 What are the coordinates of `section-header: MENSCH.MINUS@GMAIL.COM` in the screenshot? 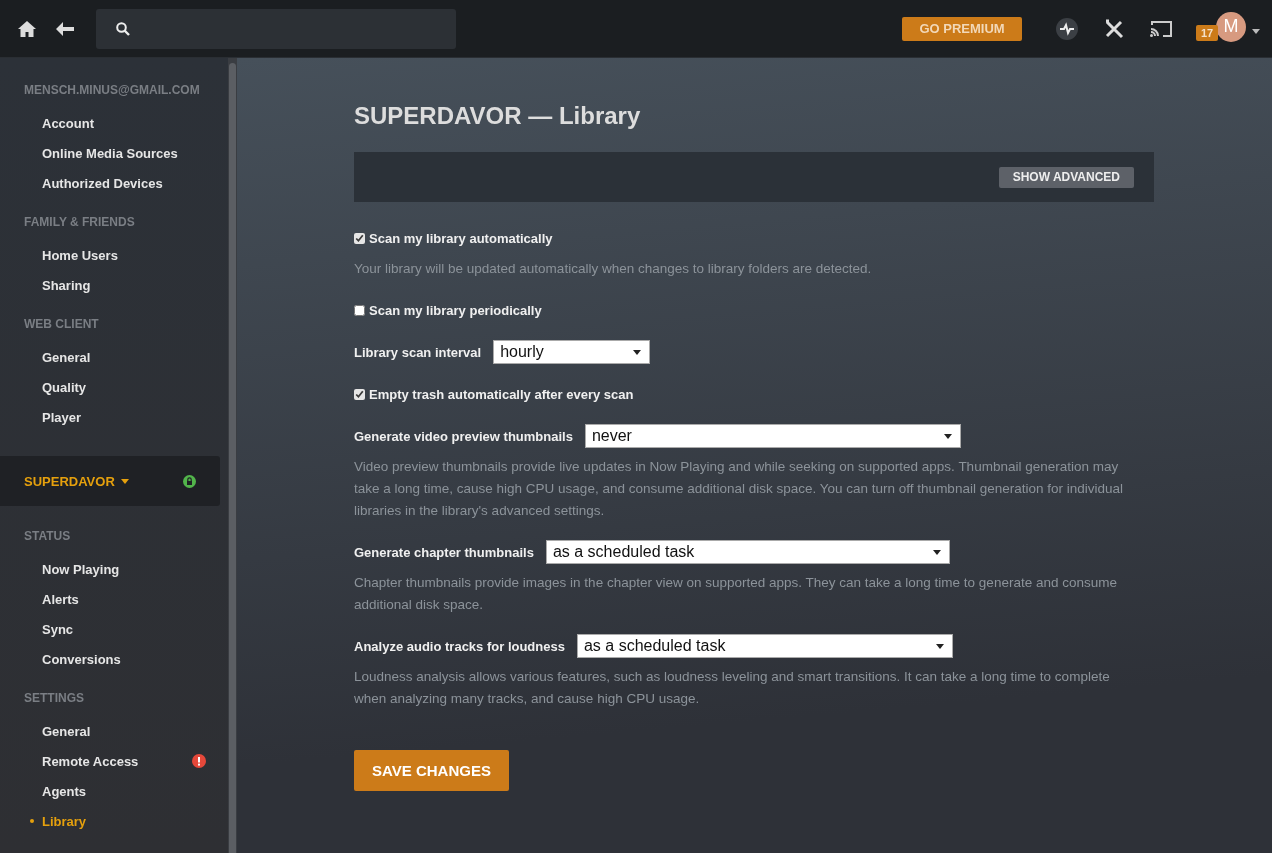 It's located at (112, 90).